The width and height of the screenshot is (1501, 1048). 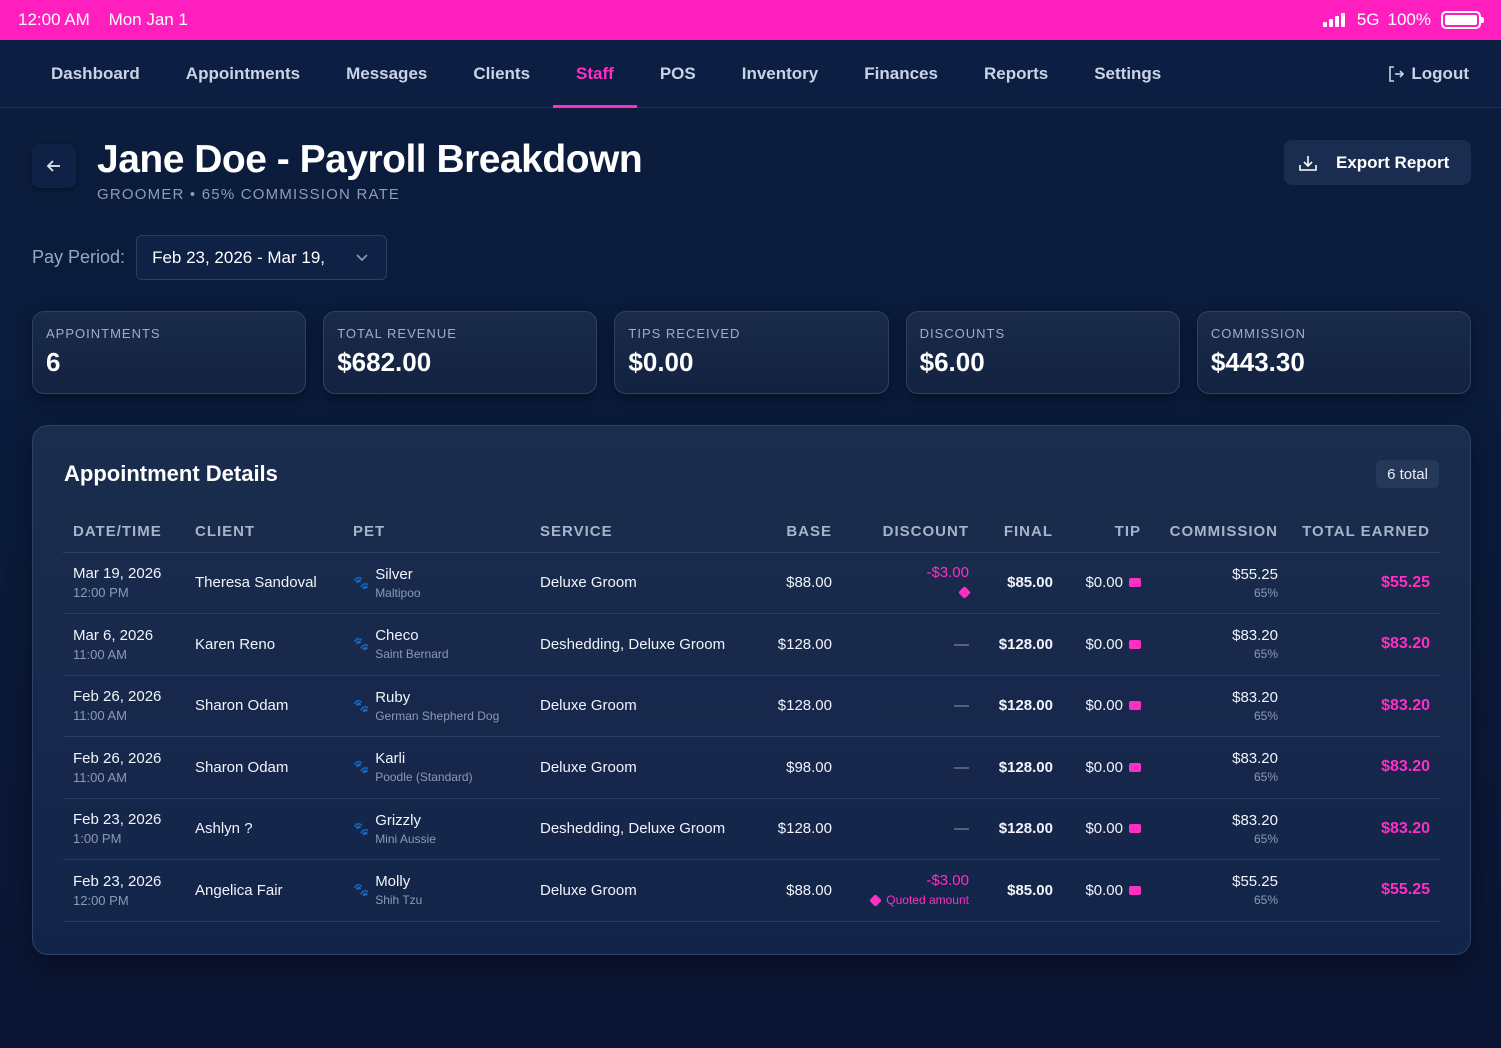 What do you see at coordinates (1407, 474) in the screenshot?
I see `count-badge: 6 total` at bounding box center [1407, 474].